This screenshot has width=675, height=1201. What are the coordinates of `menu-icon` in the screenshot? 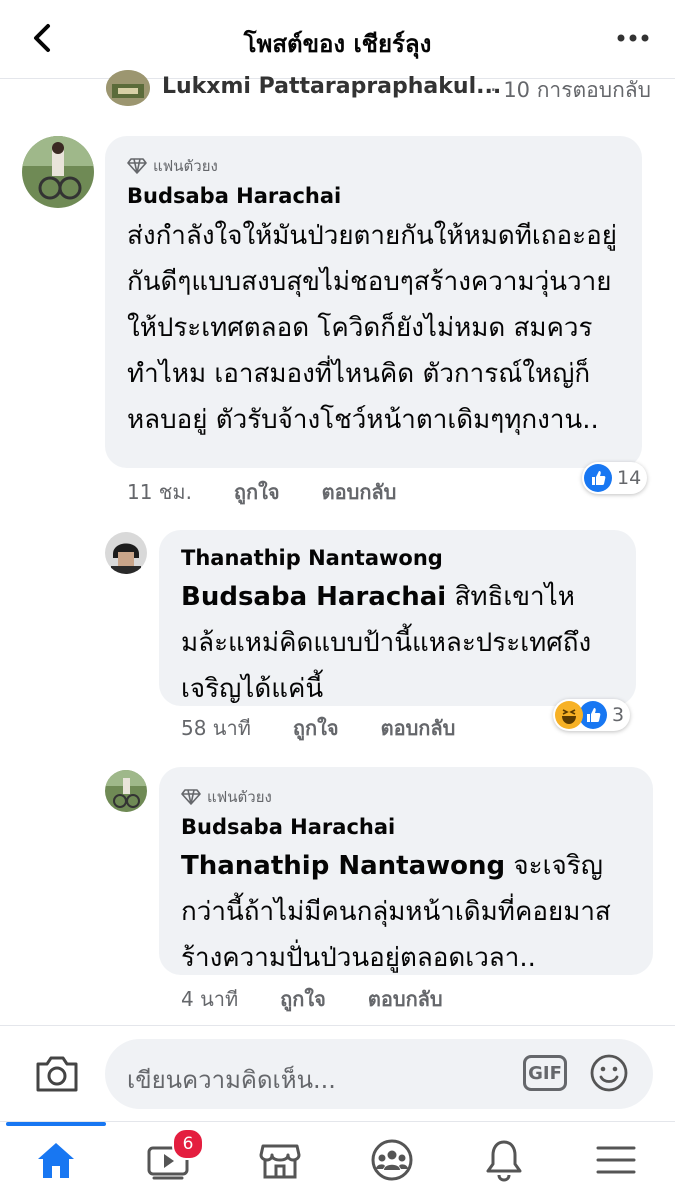 It's located at (616, 1160).